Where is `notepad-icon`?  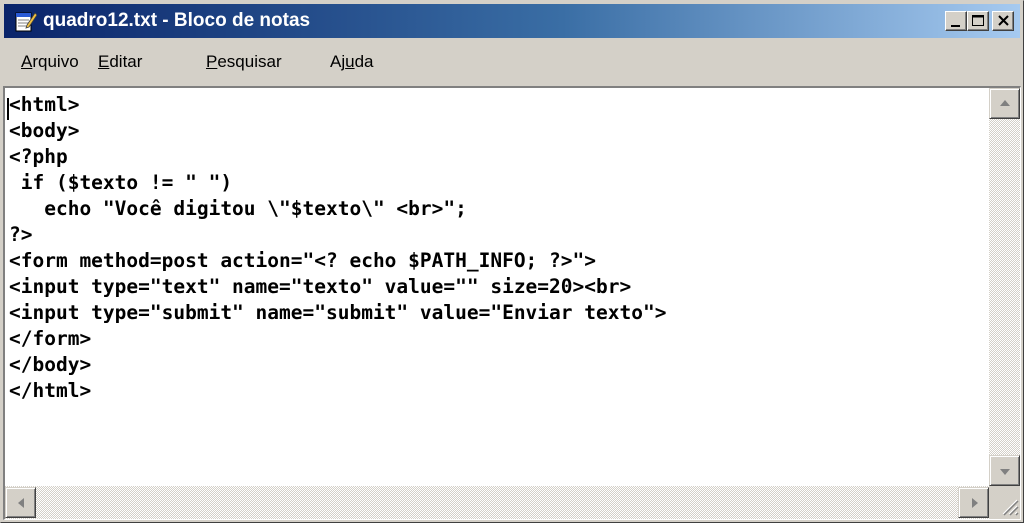 notepad-icon is located at coordinates (25, 21).